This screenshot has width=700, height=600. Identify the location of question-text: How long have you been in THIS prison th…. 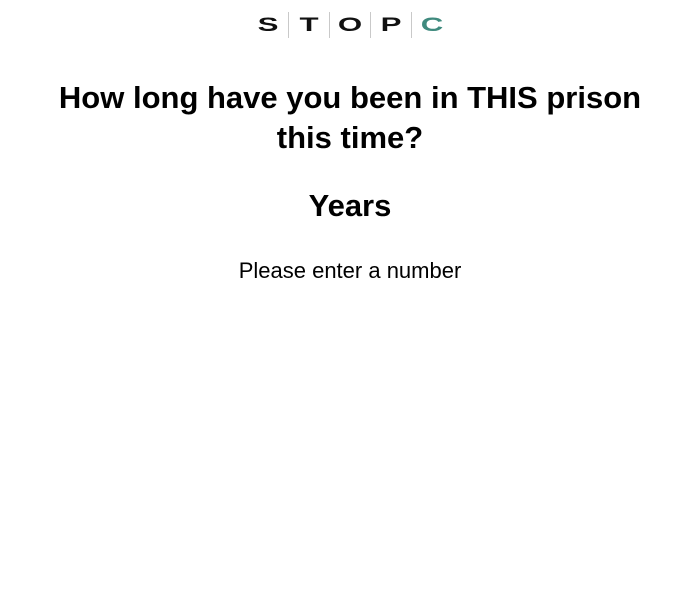
(350, 117).